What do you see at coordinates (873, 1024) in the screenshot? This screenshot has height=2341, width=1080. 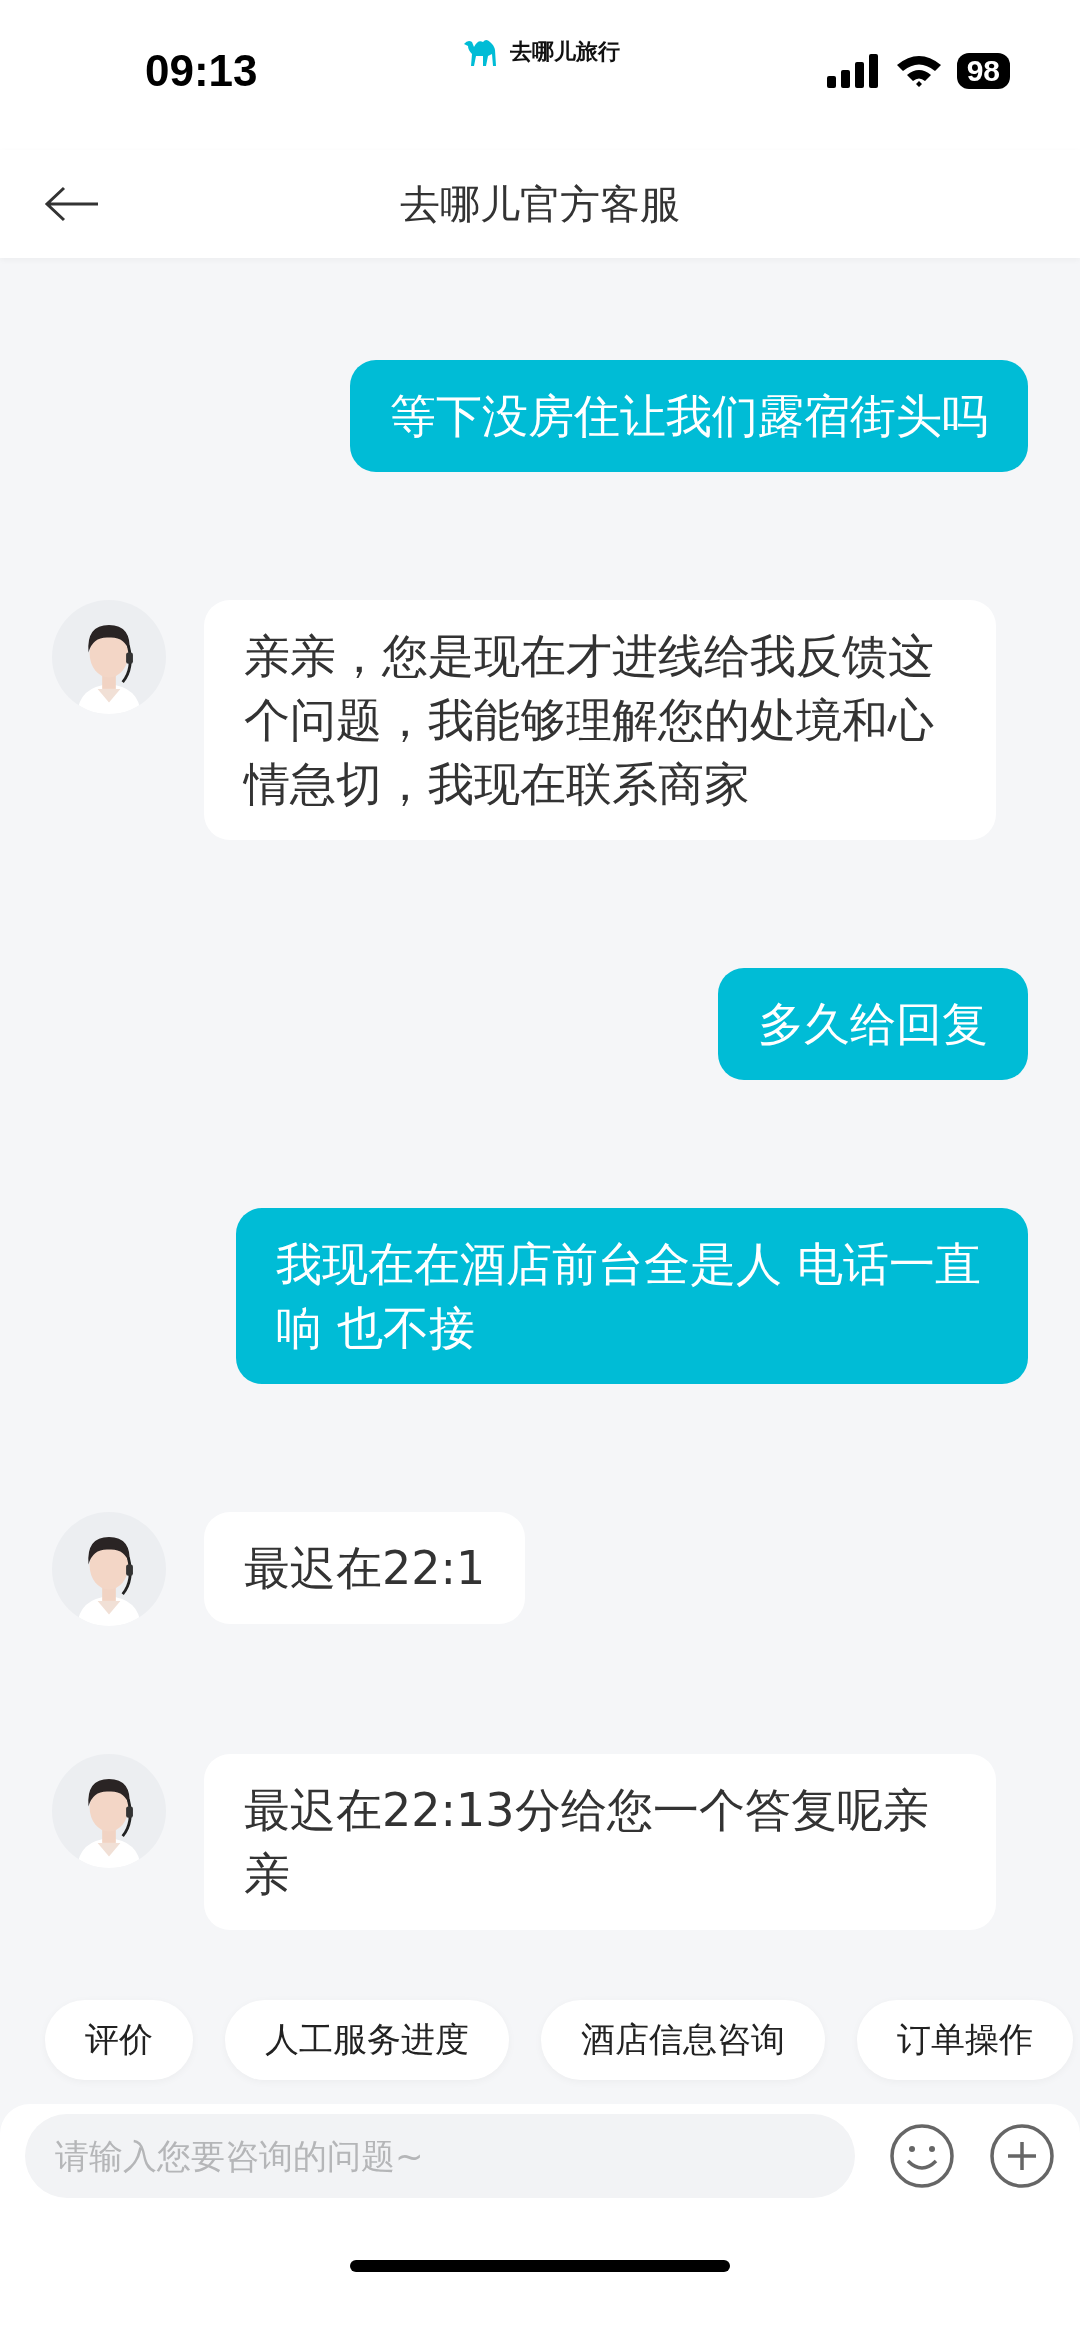 I see `message-bubble: 多久给回复` at bounding box center [873, 1024].